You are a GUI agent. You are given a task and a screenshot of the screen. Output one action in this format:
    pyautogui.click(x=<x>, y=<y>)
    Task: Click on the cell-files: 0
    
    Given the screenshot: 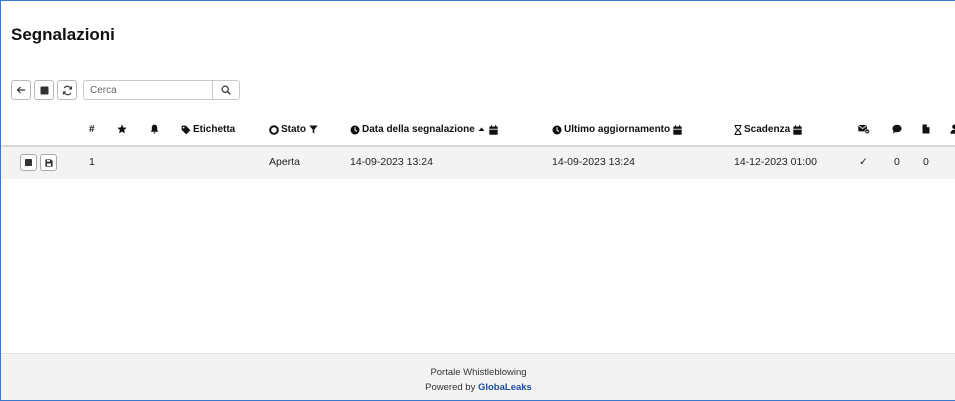 What is the action you would take?
    pyautogui.click(x=926, y=162)
    